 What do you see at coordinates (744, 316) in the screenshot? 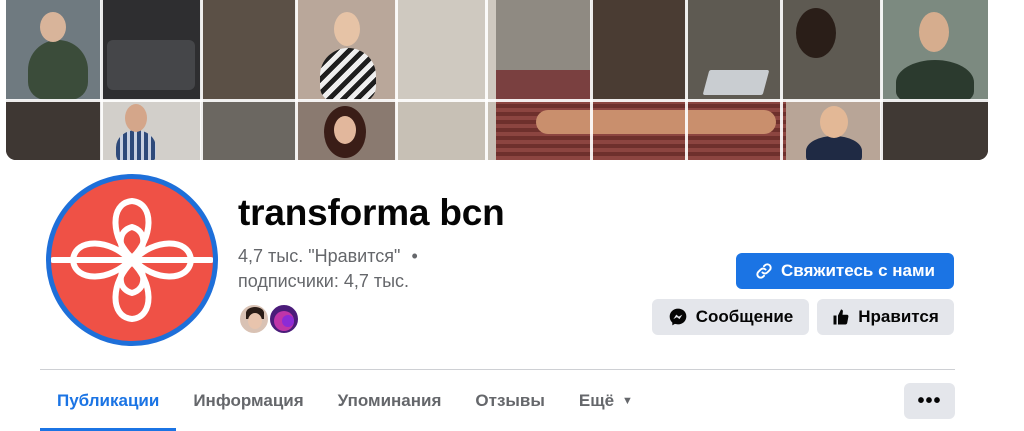
I see `message-label: Сообщение` at bounding box center [744, 316].